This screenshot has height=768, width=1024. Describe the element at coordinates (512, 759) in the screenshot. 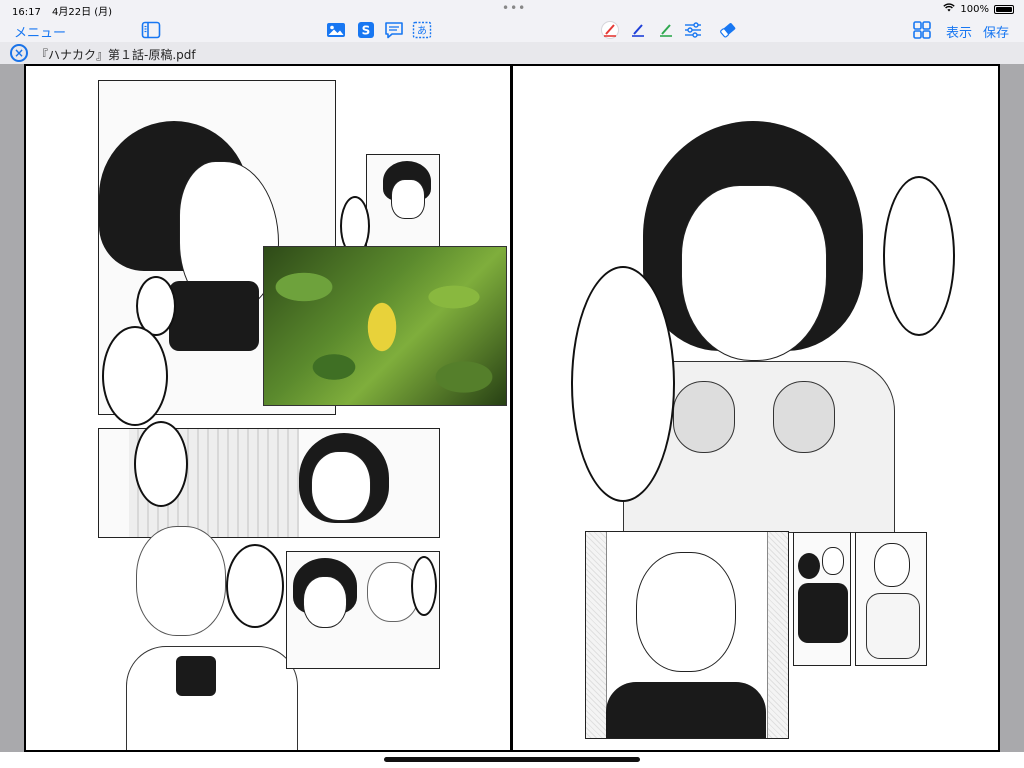

I see `home-indicator` at that location.